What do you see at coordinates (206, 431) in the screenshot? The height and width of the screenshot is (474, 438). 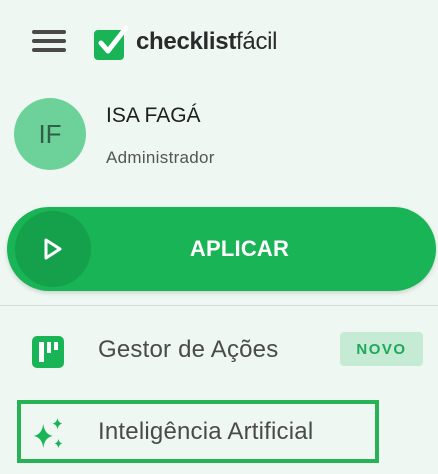 I see `menu-item-label: Inteligência Artificial` at bounding box center [206, 431].